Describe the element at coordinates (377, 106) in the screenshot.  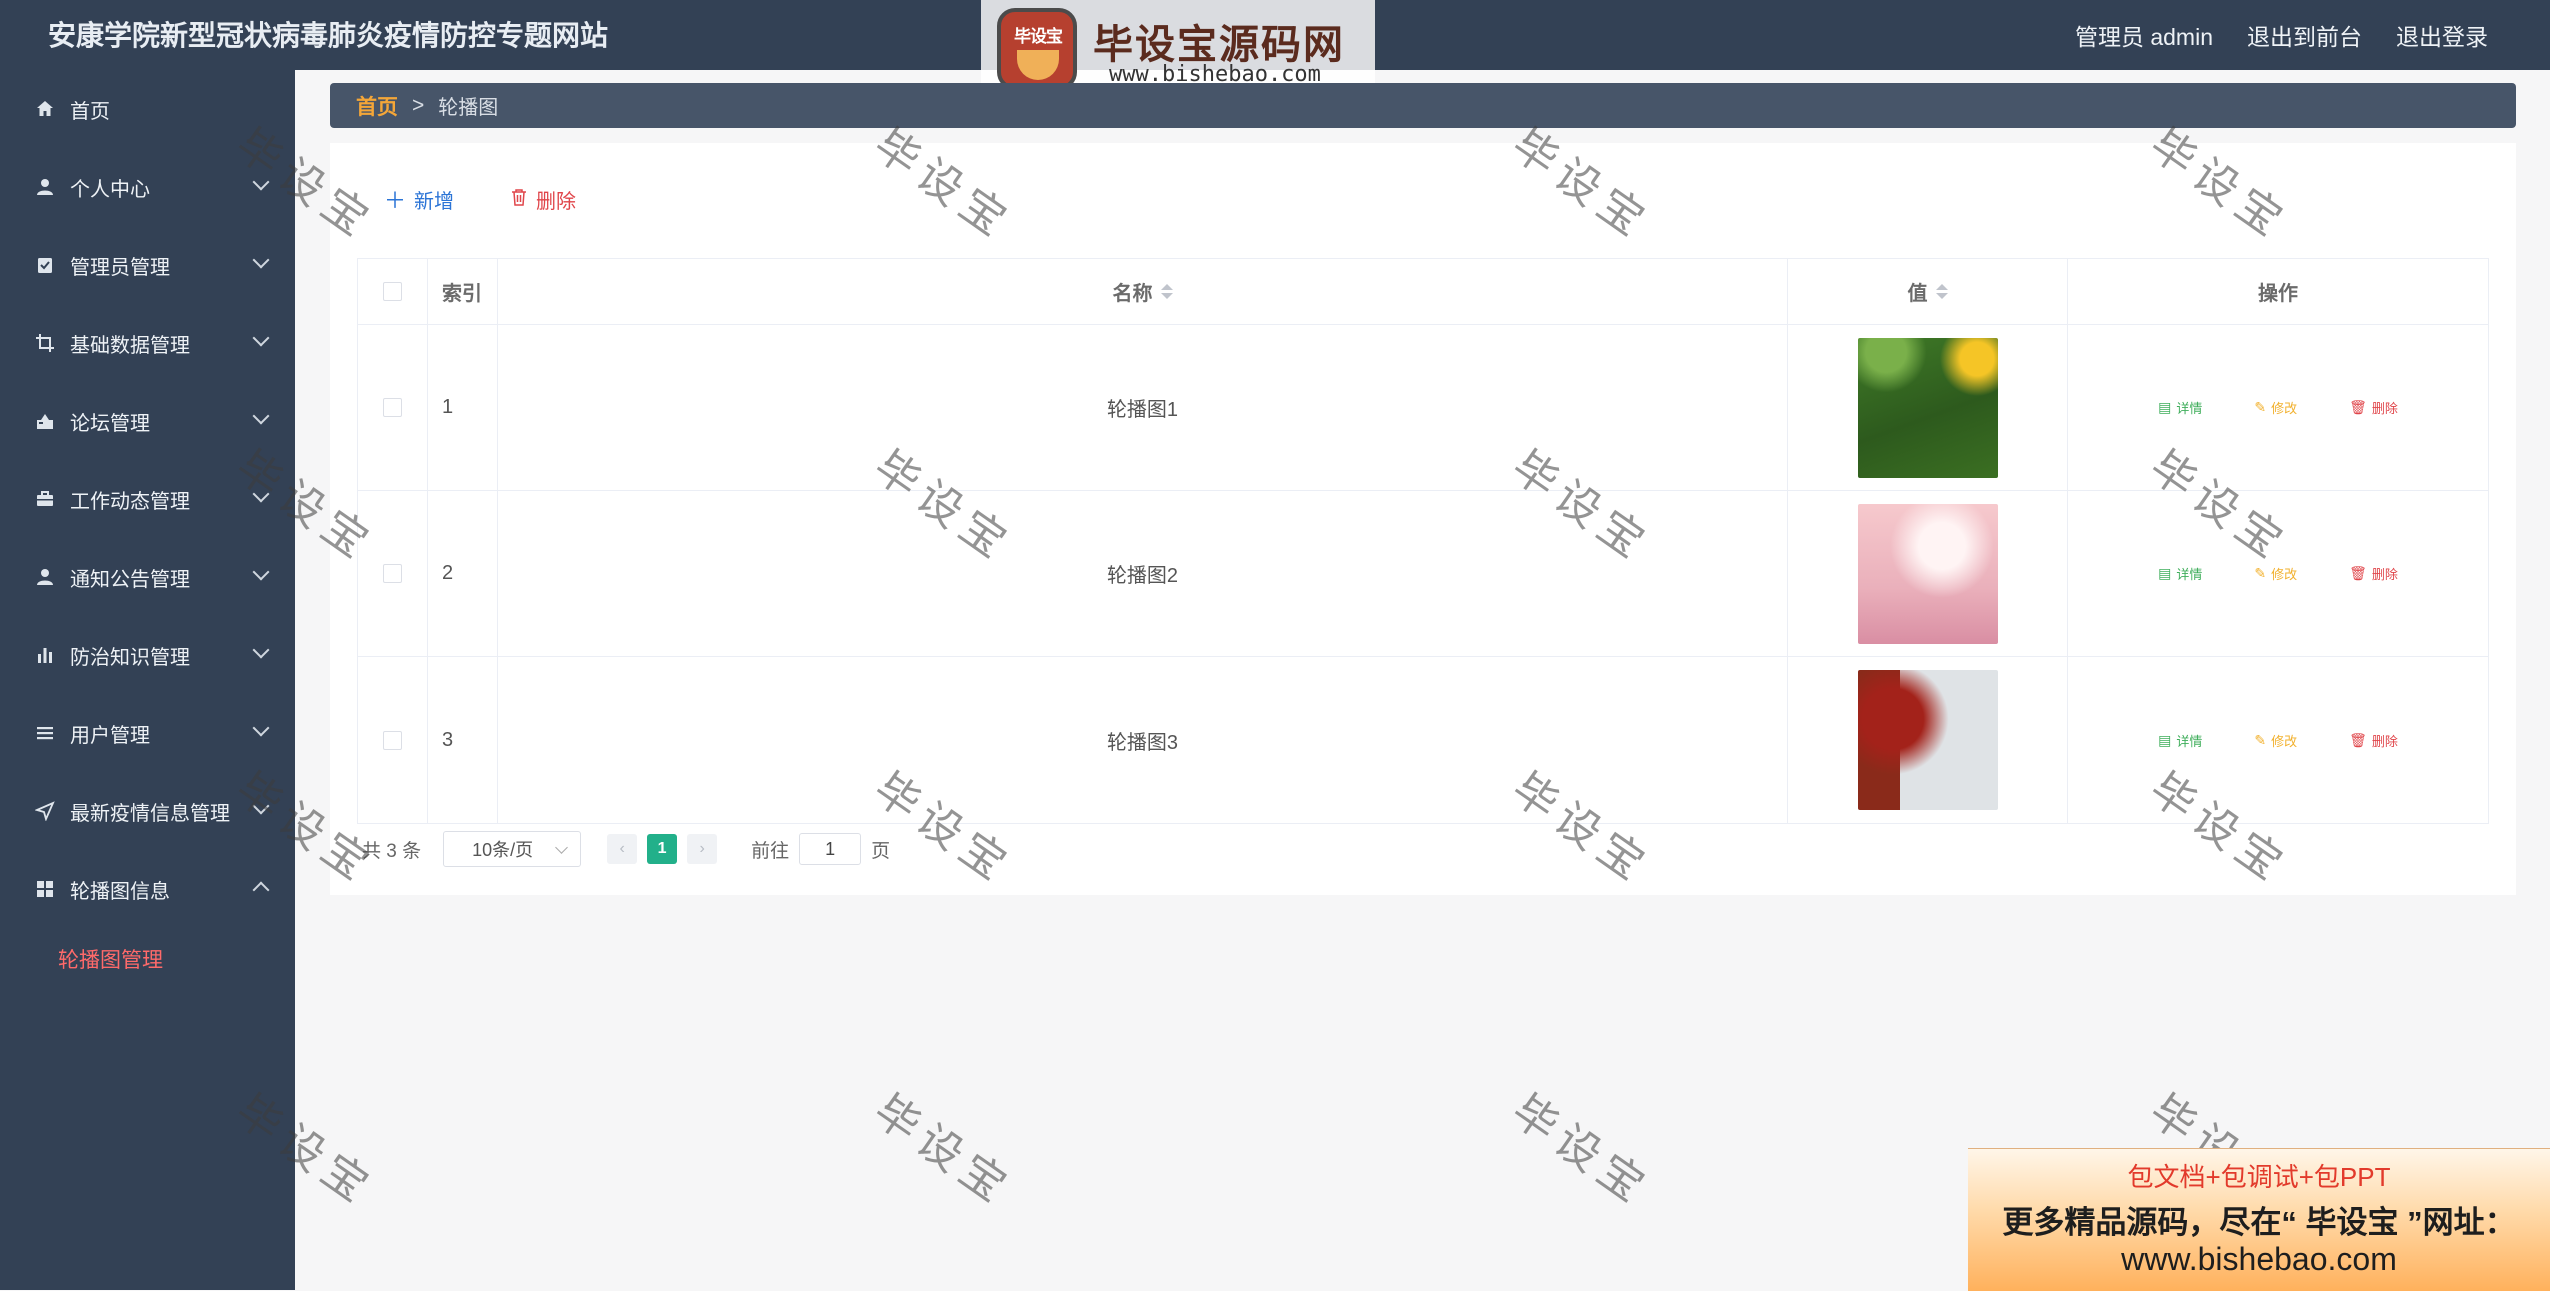
I see `breadcrumb-home-link: 首页` at that location.